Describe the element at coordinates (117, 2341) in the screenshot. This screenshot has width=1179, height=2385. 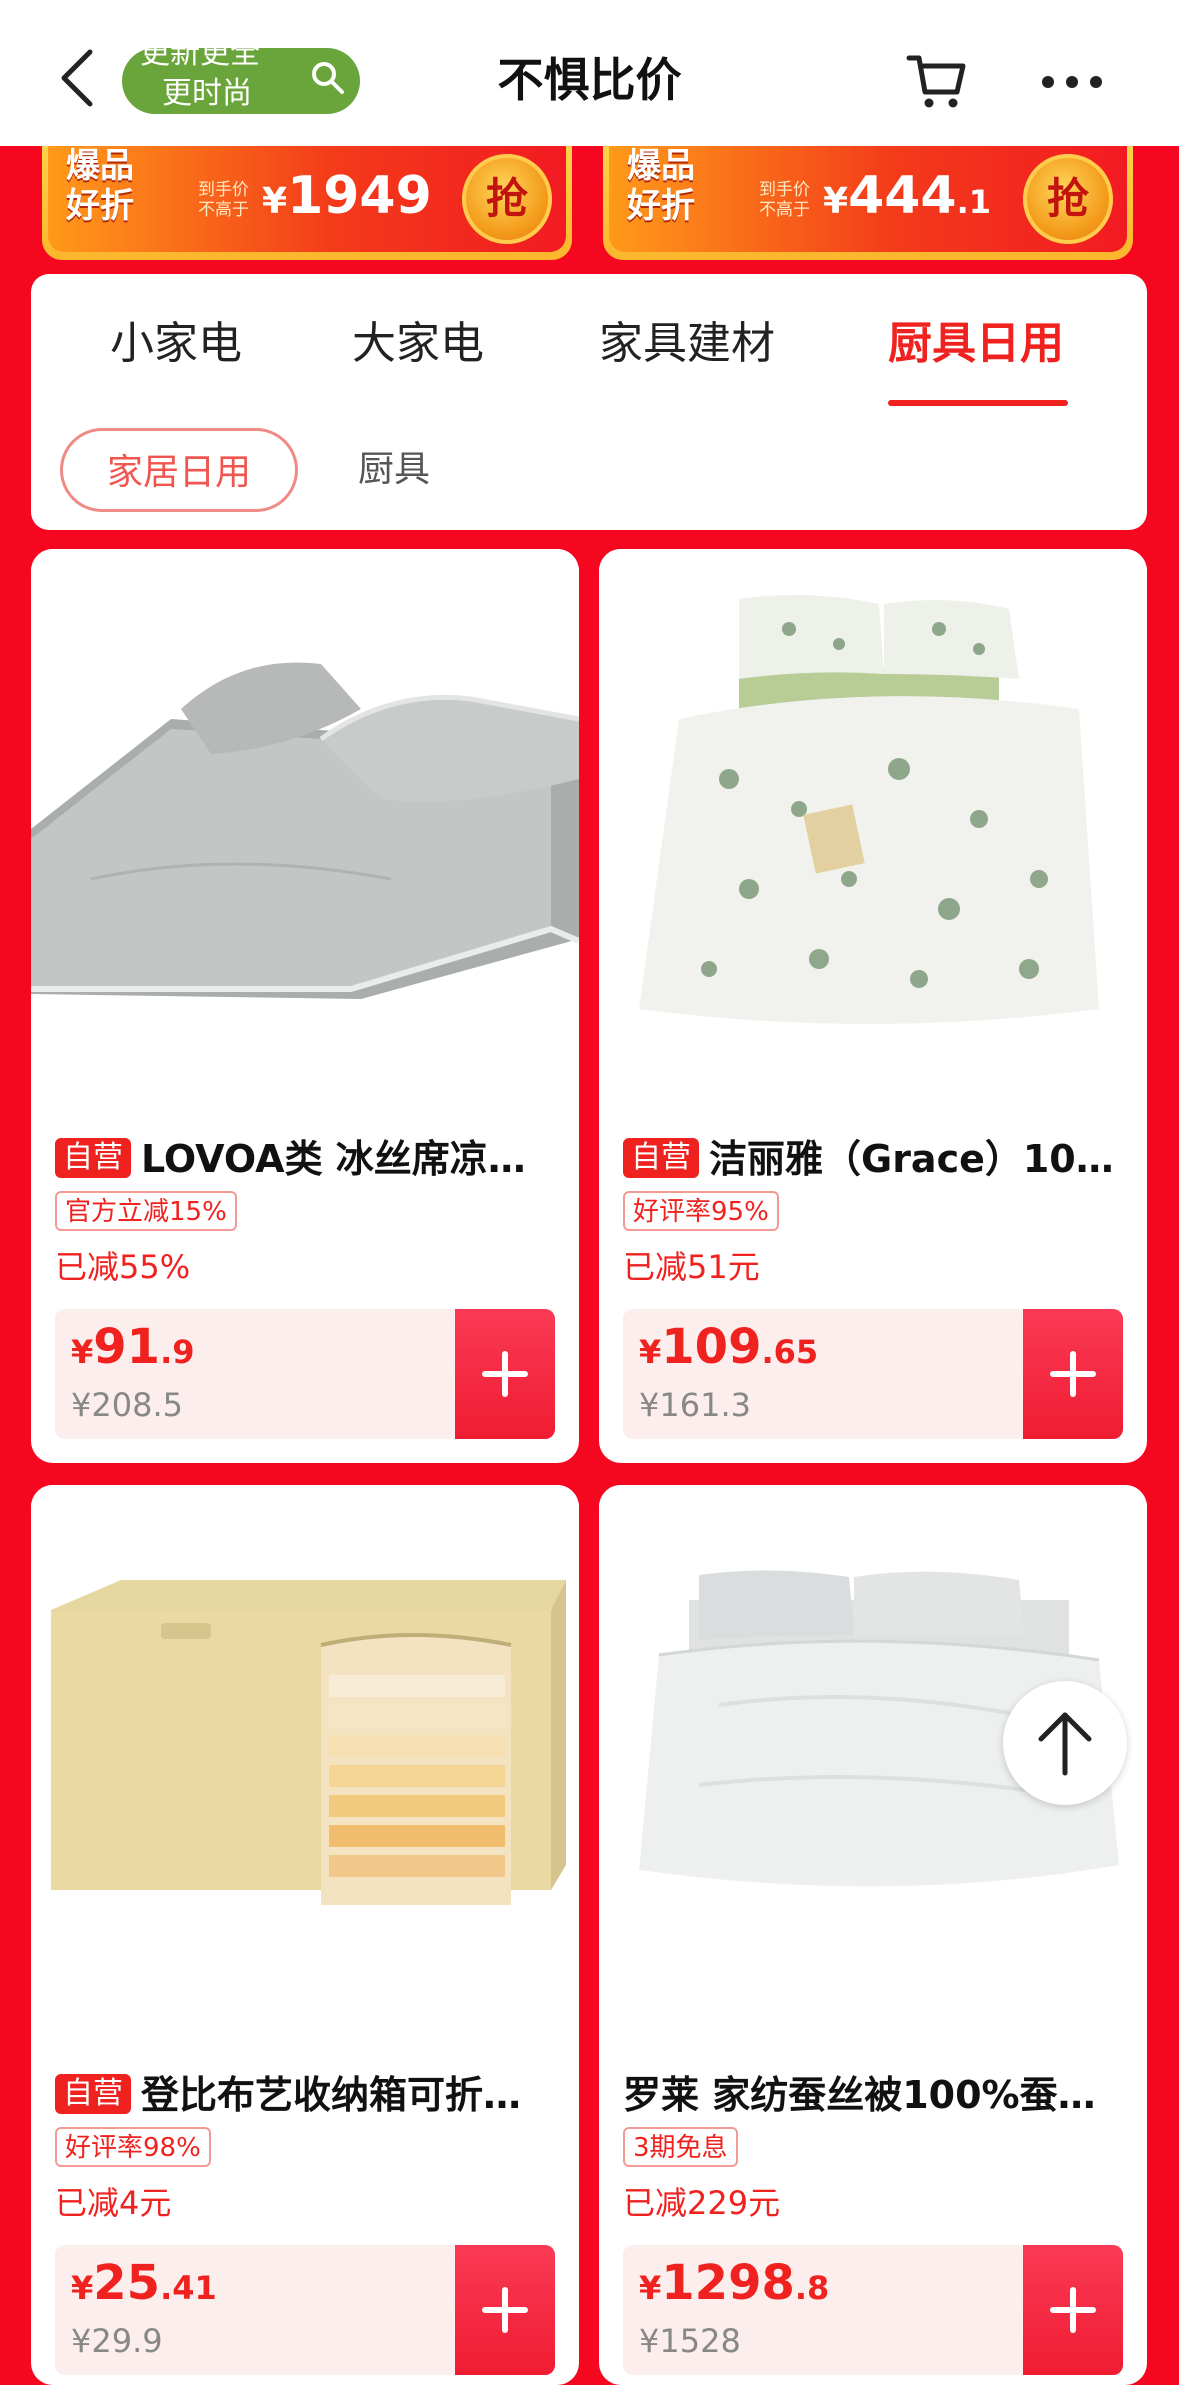
I see `original-price: ¥29.9` at that location.